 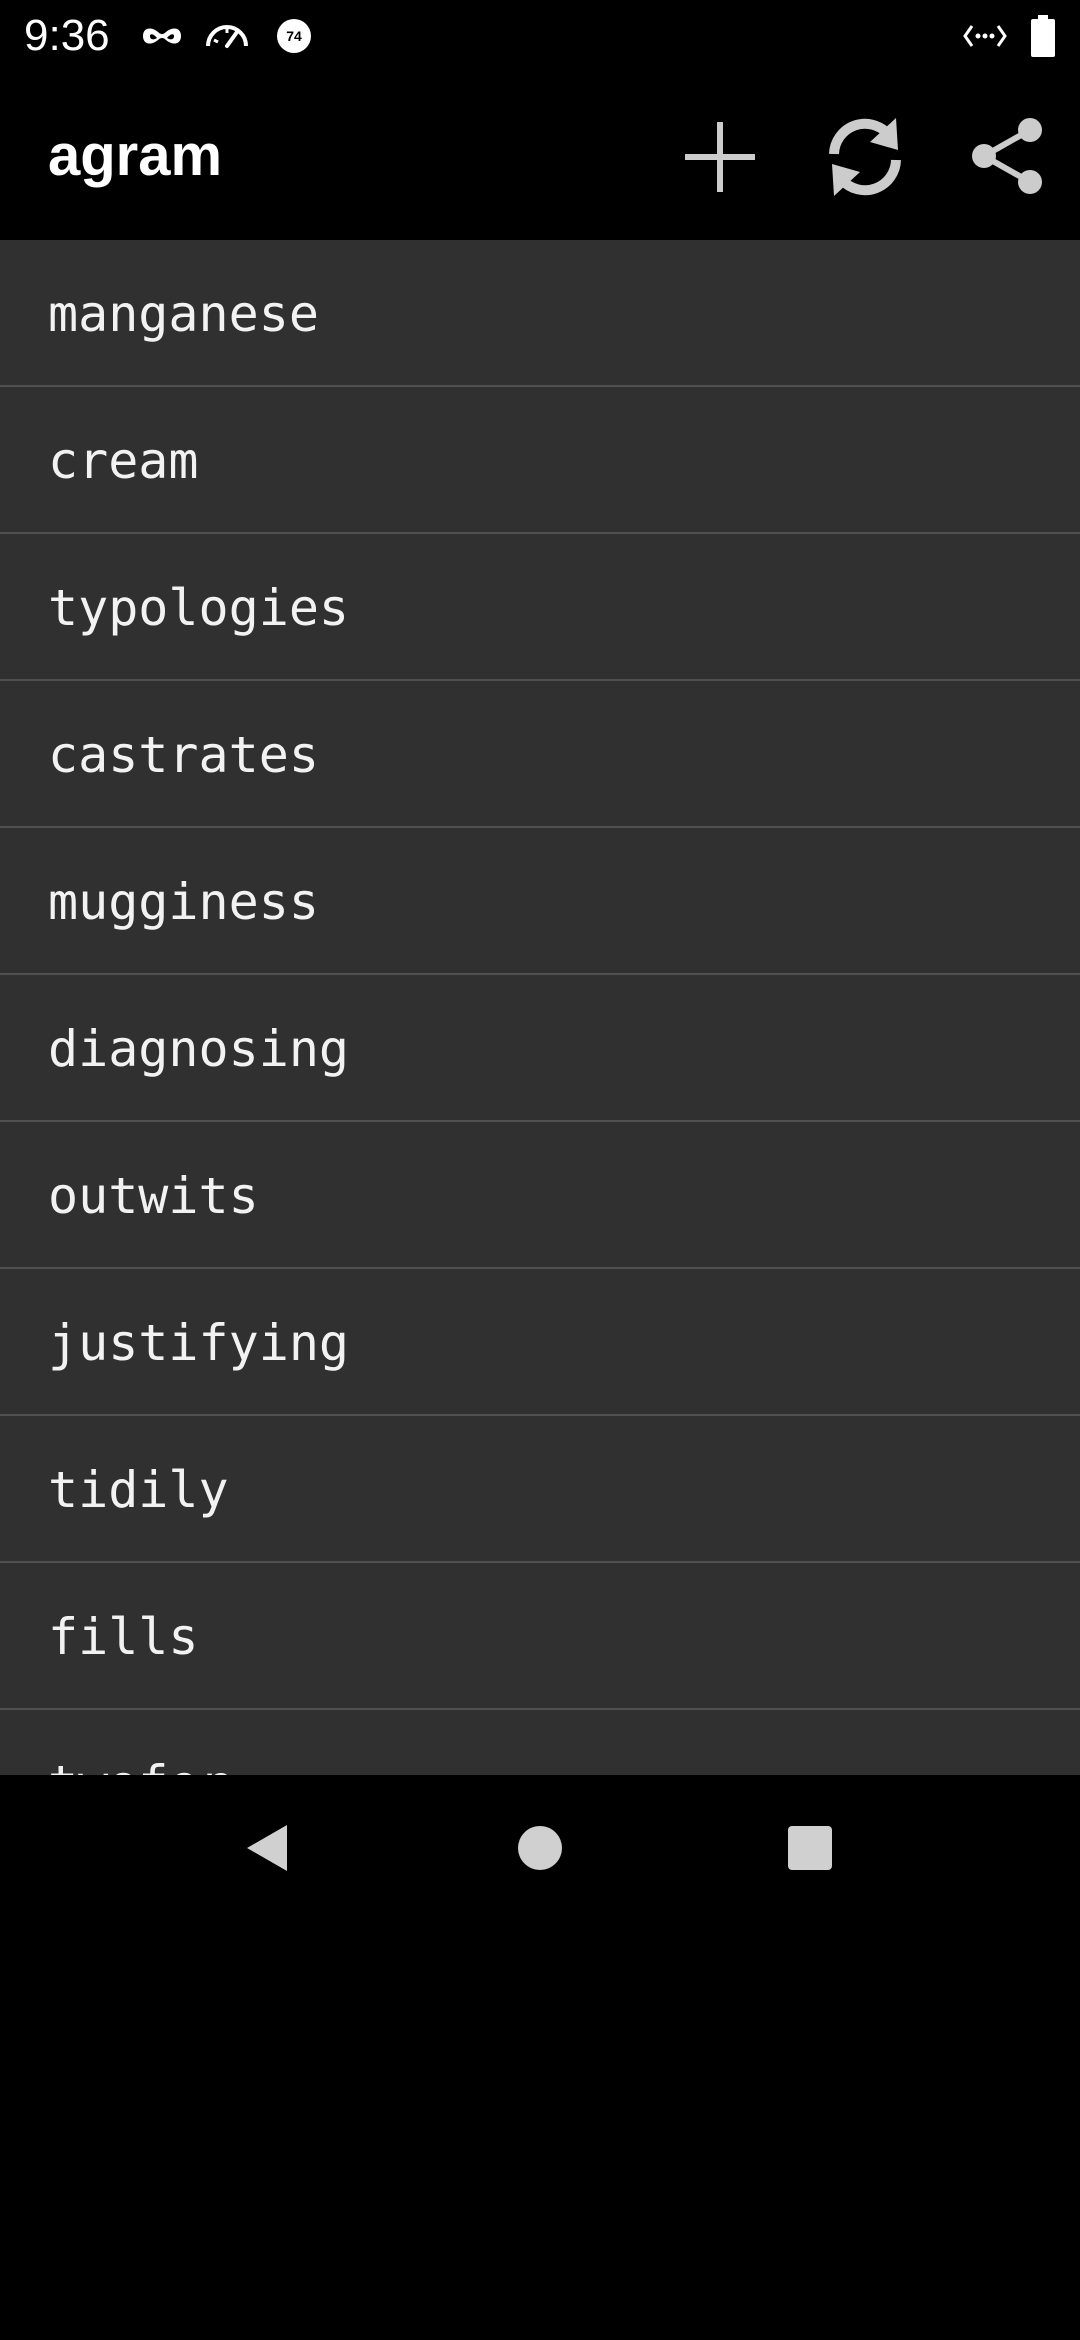 What do you see at coordinates (183, 755) in the screenshot?
I see `list-item-word: castrates` at bounding box center [183, 755].